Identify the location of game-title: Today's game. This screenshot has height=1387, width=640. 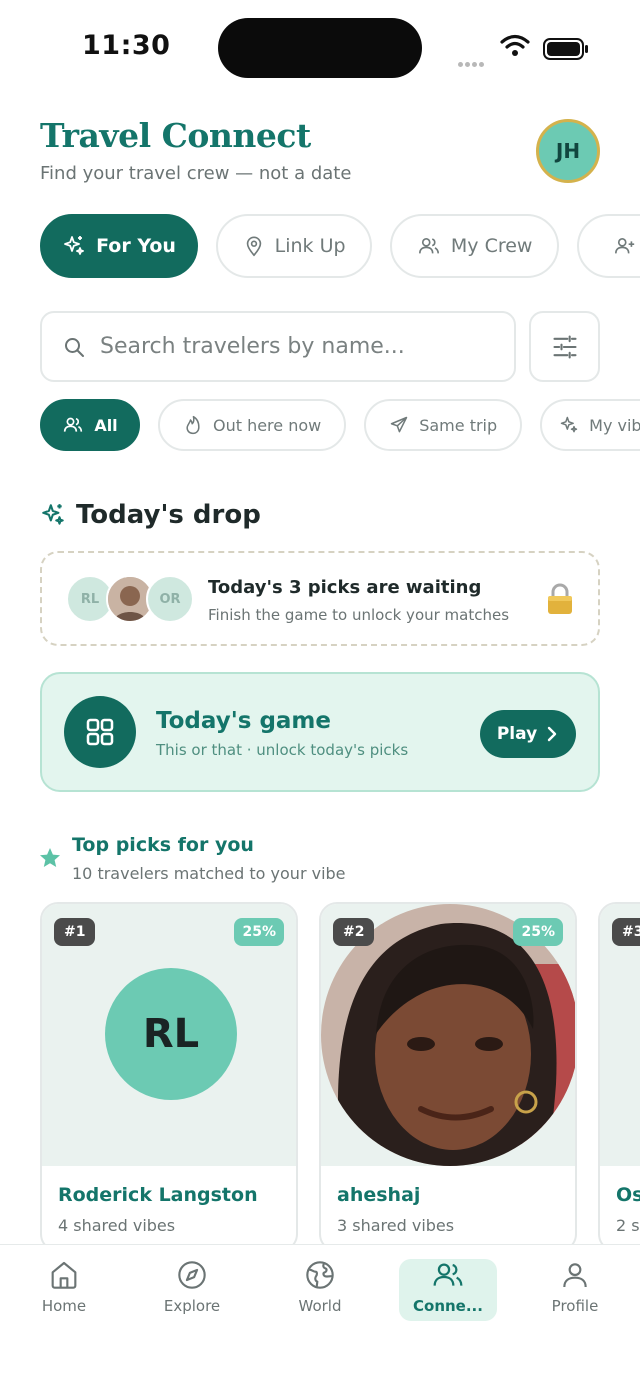
(243, 721).